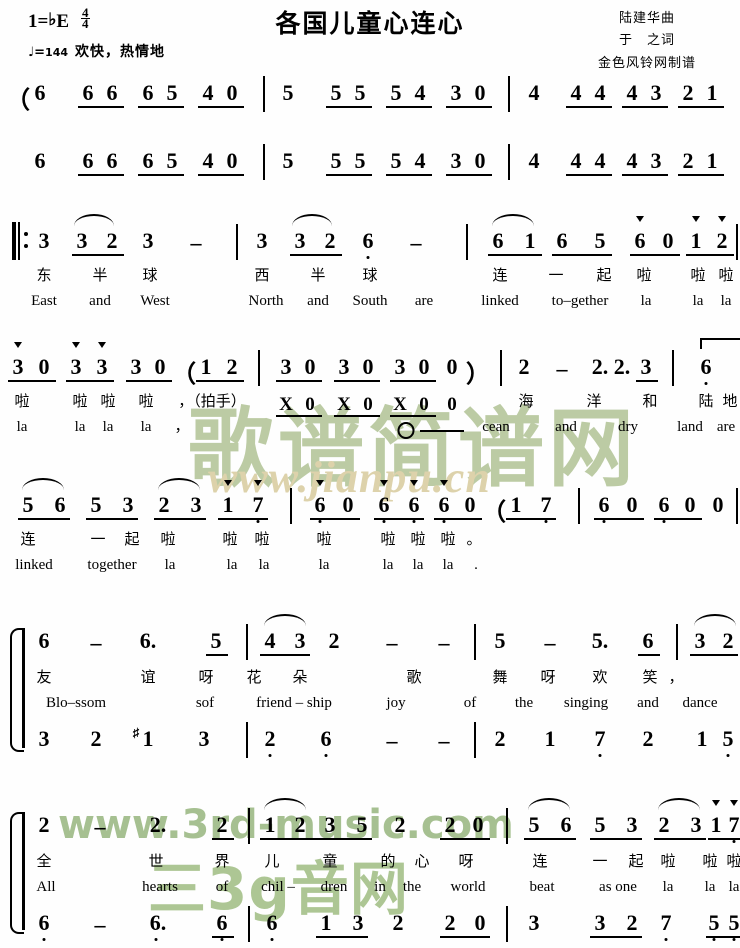 The width and height of the screenshot is (740, 948). I want to click on lyric-row-cn: 啦 啦 啦 啦 ，（拍手） X 0 X 0 X 0 0 海 洋 和 陆 地, so click(370, 407).